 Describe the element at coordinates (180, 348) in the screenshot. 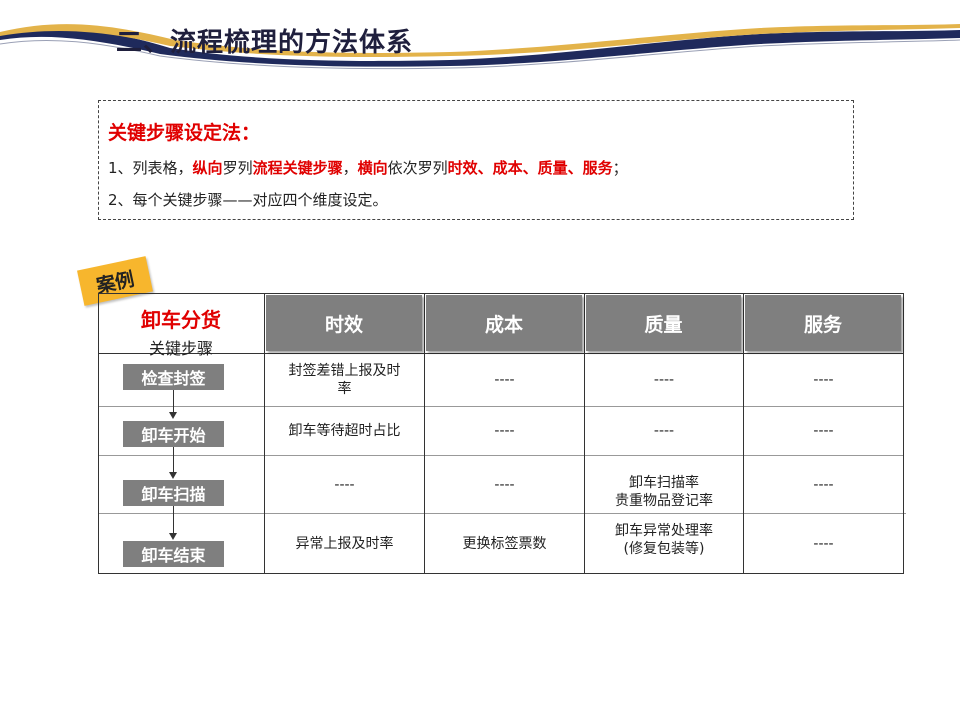

I see `table-corner-subtitle: 关键步骤` at that location.